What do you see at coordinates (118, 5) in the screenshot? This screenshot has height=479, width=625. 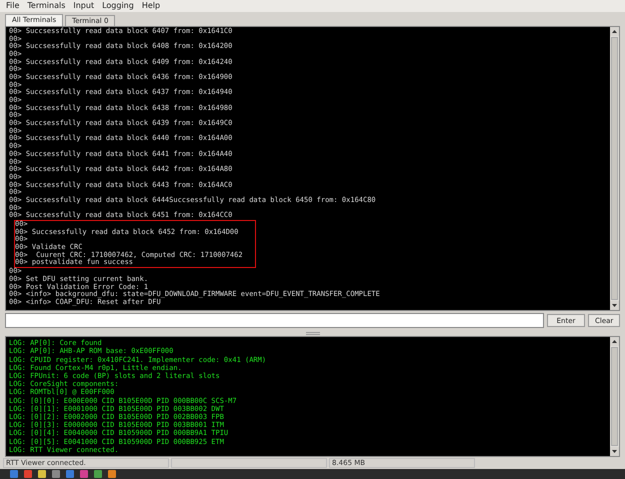 I see `menu-item: Logging` at bounding box center [118, 5].